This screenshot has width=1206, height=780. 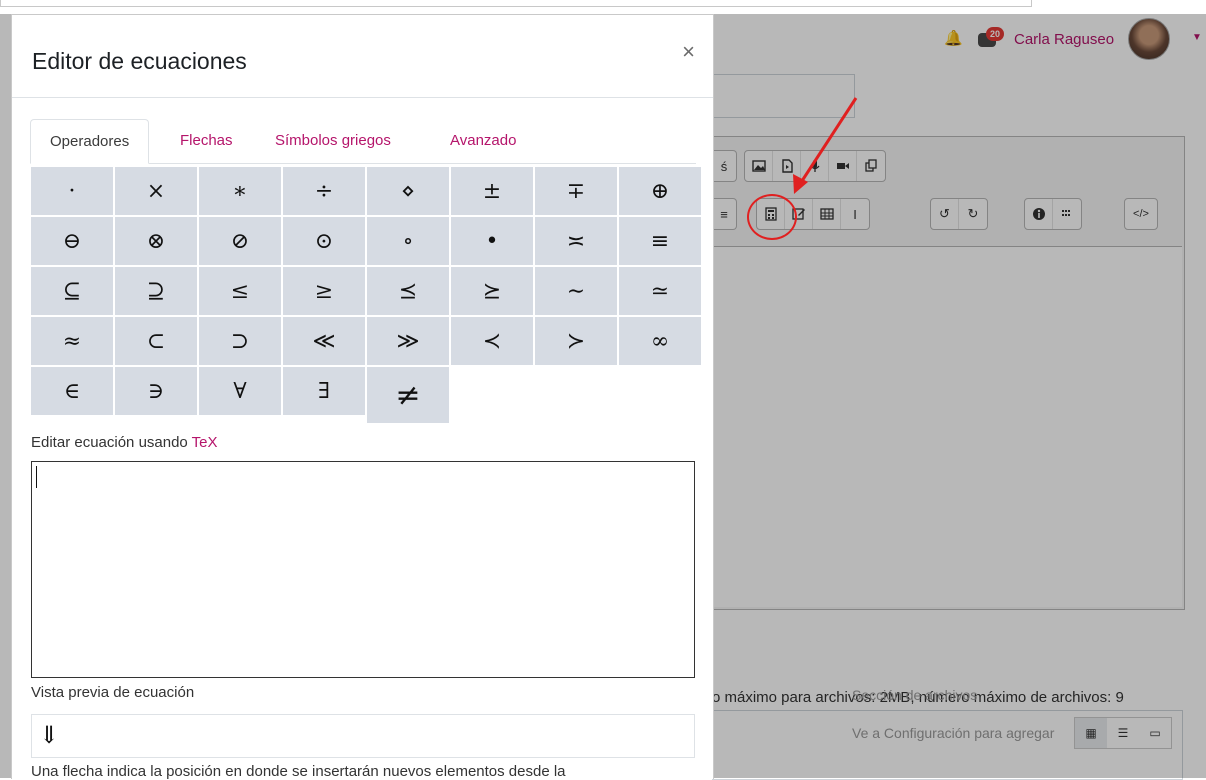 I want to click on operator-button: ≥, so click(x=324, y=291).